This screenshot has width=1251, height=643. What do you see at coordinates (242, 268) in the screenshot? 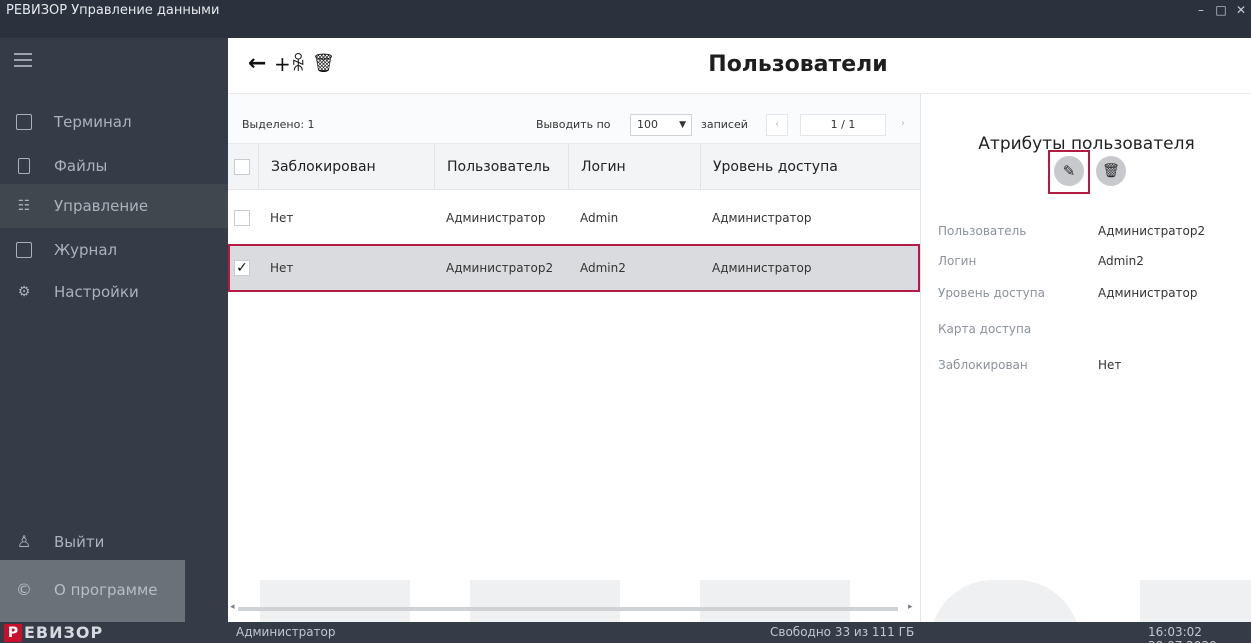
I see `row-checkbox-checked: ✓` at bounding box center [242, 268].